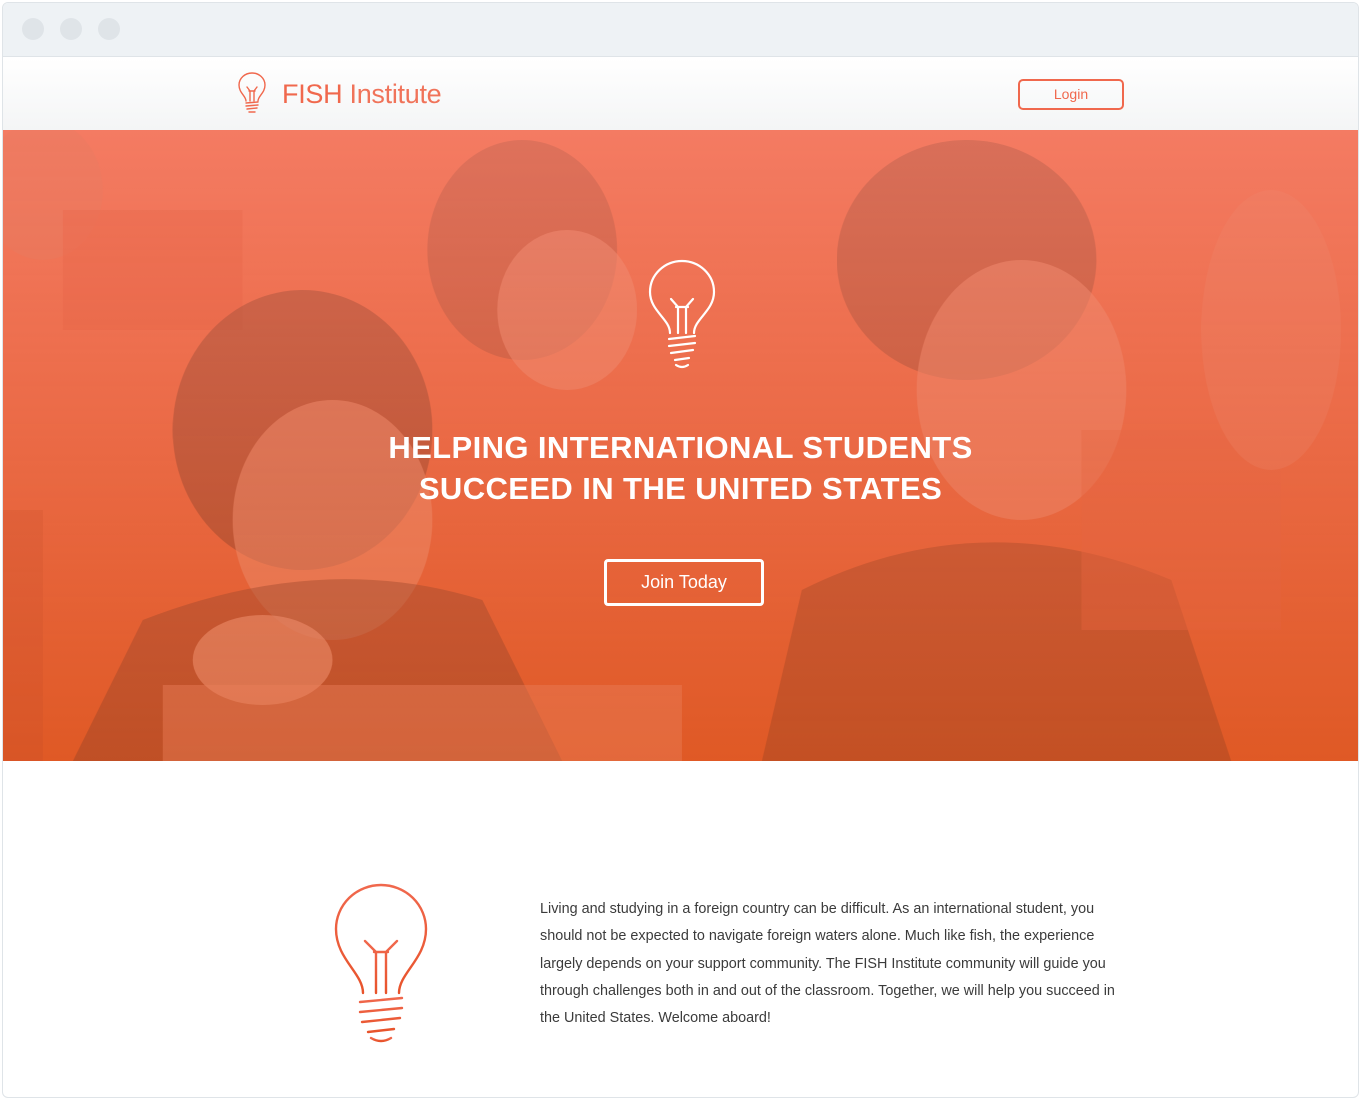  What do you see at coordinates (680, 30) in the screenshot?
I see `browser-chrome` at bounding box center [680, 30].